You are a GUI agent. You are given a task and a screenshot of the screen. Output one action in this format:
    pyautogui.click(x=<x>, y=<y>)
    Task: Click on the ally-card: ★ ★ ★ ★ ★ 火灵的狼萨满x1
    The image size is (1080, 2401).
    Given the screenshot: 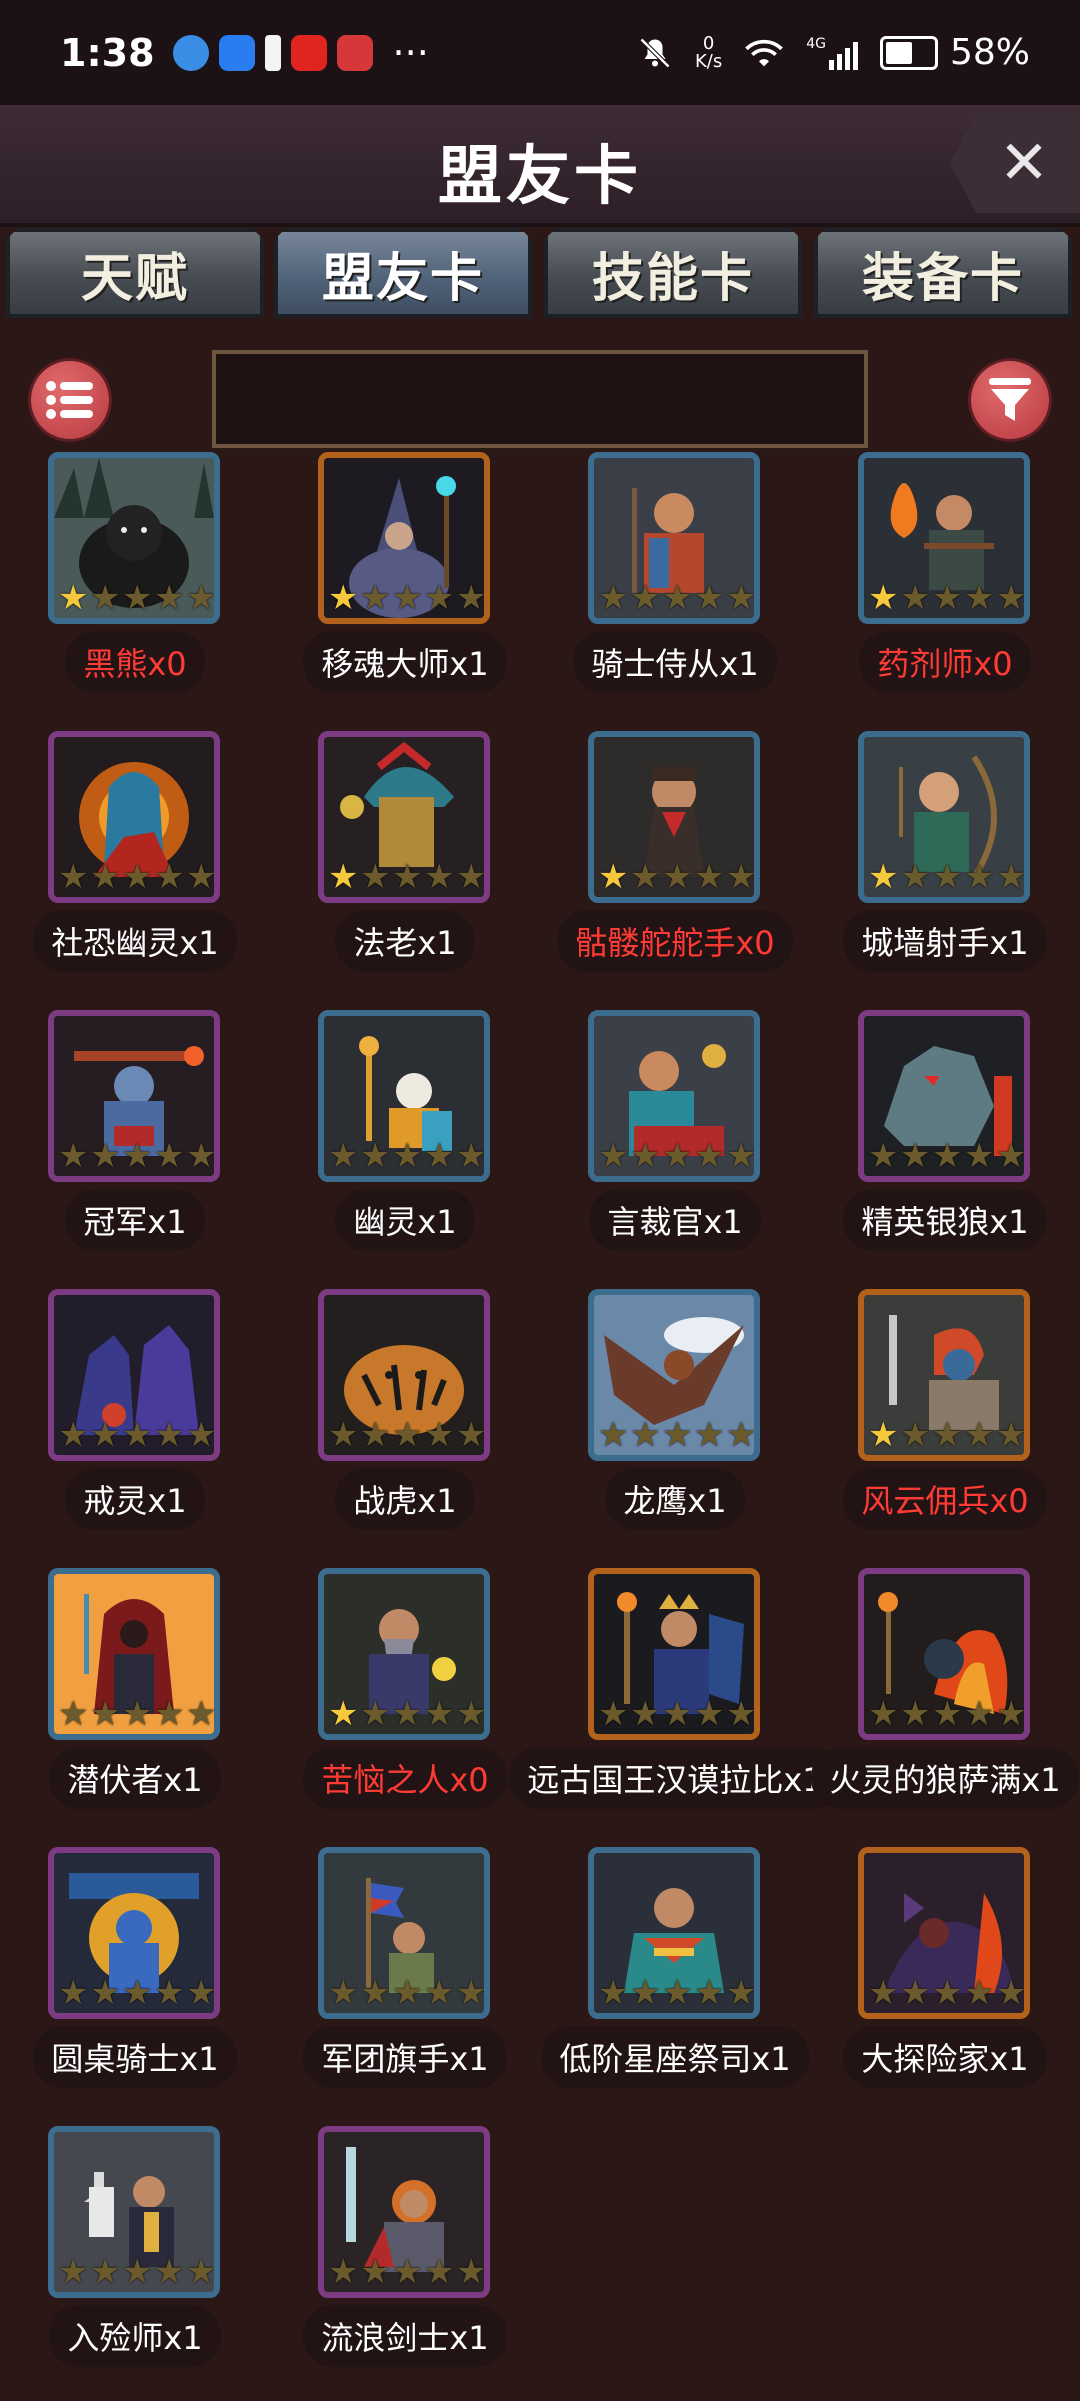 What is the action you would take?
    pyautogui.click(x=945, y=1703)
    